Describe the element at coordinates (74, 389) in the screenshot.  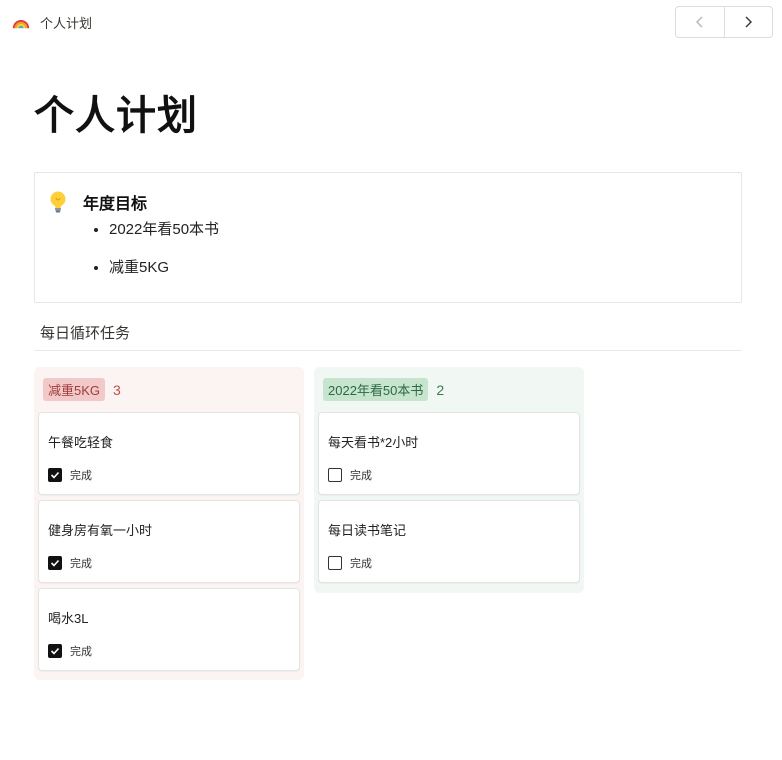
I see `group-tag: 减重5KG` at that location.